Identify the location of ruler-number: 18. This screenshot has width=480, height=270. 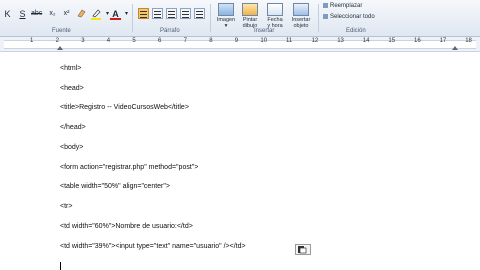
(468, 41).